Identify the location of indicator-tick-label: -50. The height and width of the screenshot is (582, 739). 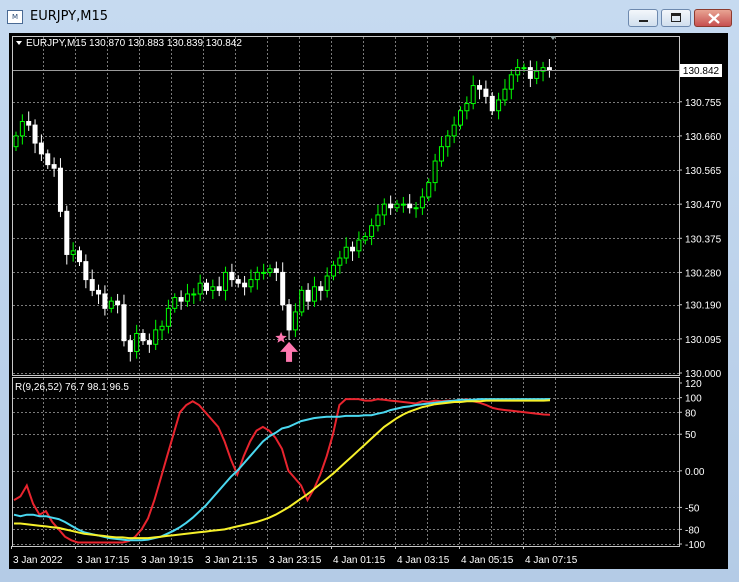
(692, 508).